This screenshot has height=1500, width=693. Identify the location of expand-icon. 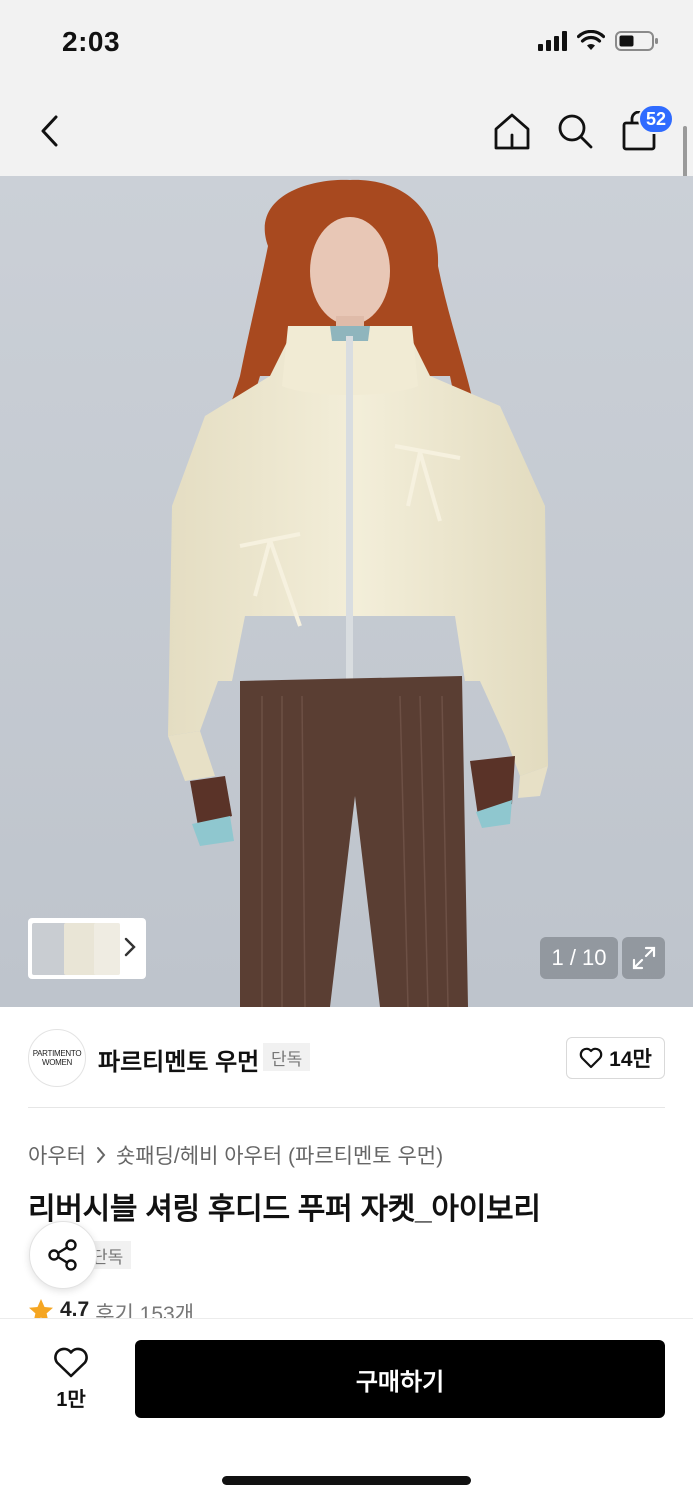
(643, 958).